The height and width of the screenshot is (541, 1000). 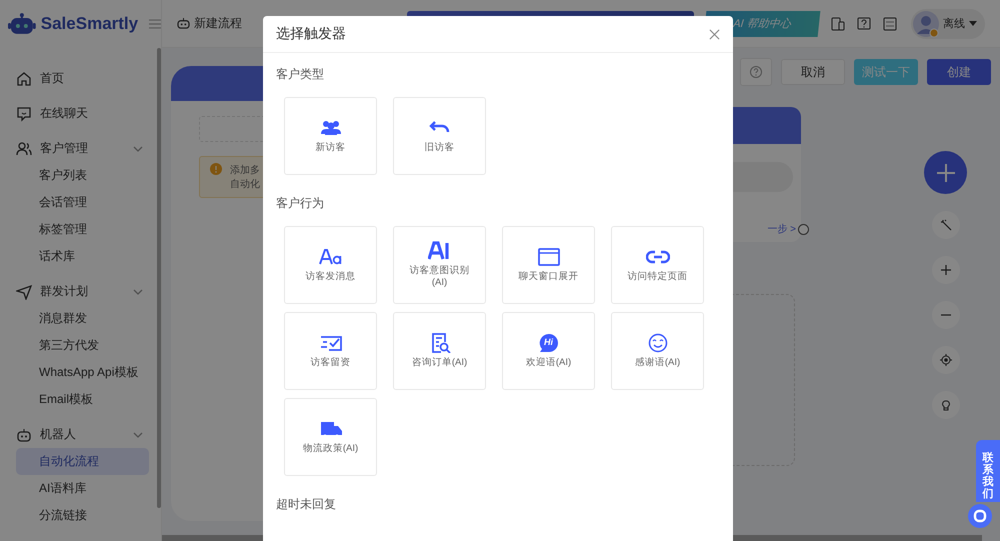 I want to click on user-menu: 离线, so click(x=948, y=23).